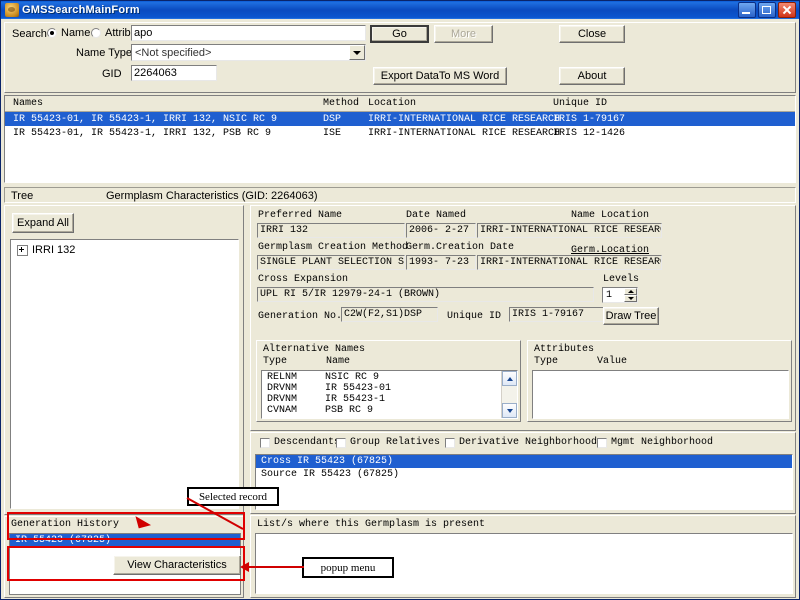 The width and height of the screenshot is (800, 600). What do you see at coordinates (460, 103) in the screenshot?
I see `column-header-location: Location` at bounding box center [460, 103].